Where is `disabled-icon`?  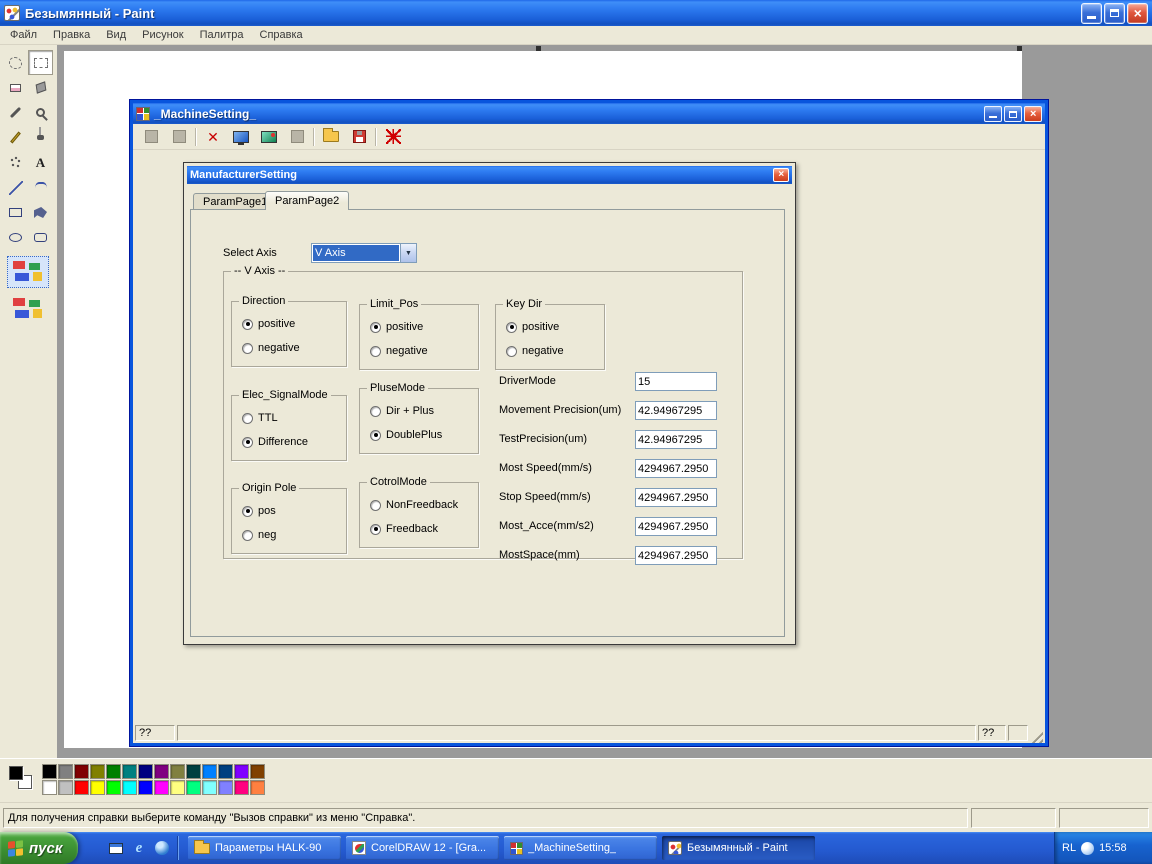 disabled-icon is located at coordinates (151, 136).